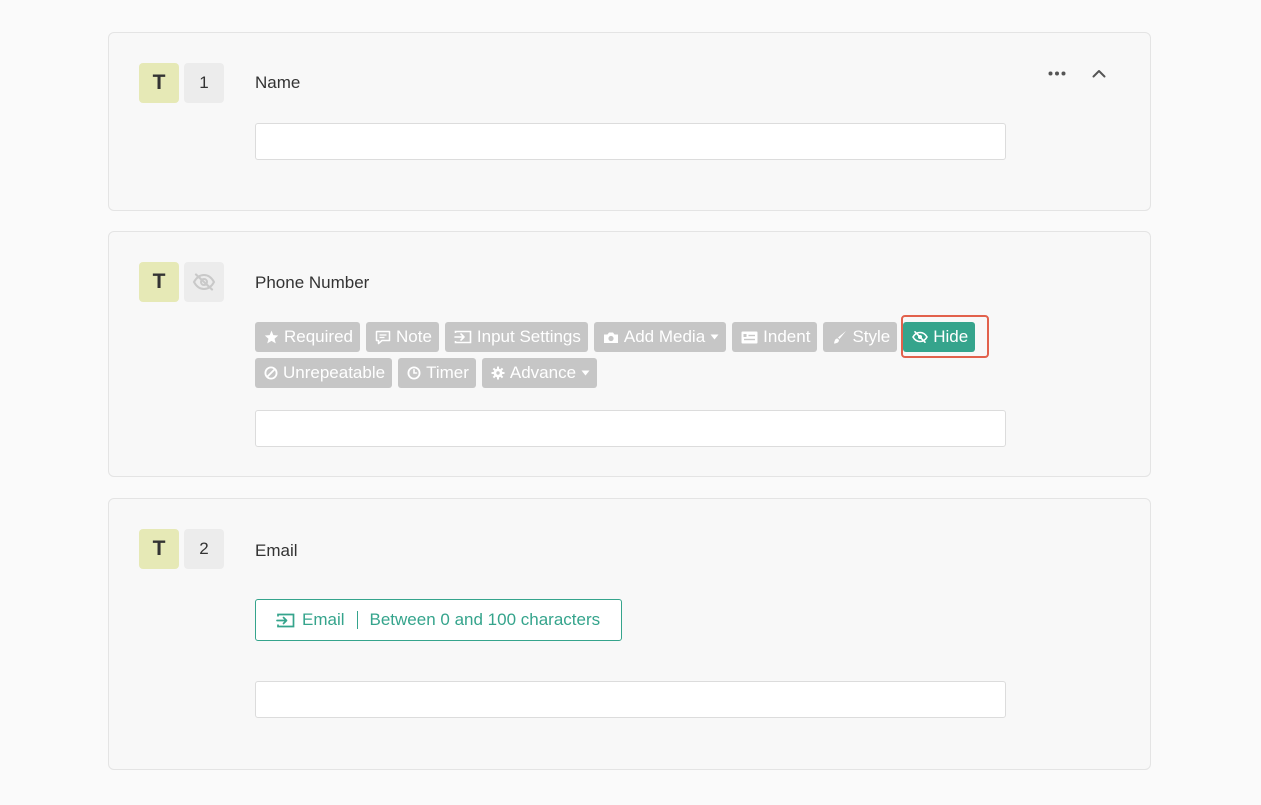  I want to click on gear-icon, so click(498, 373).